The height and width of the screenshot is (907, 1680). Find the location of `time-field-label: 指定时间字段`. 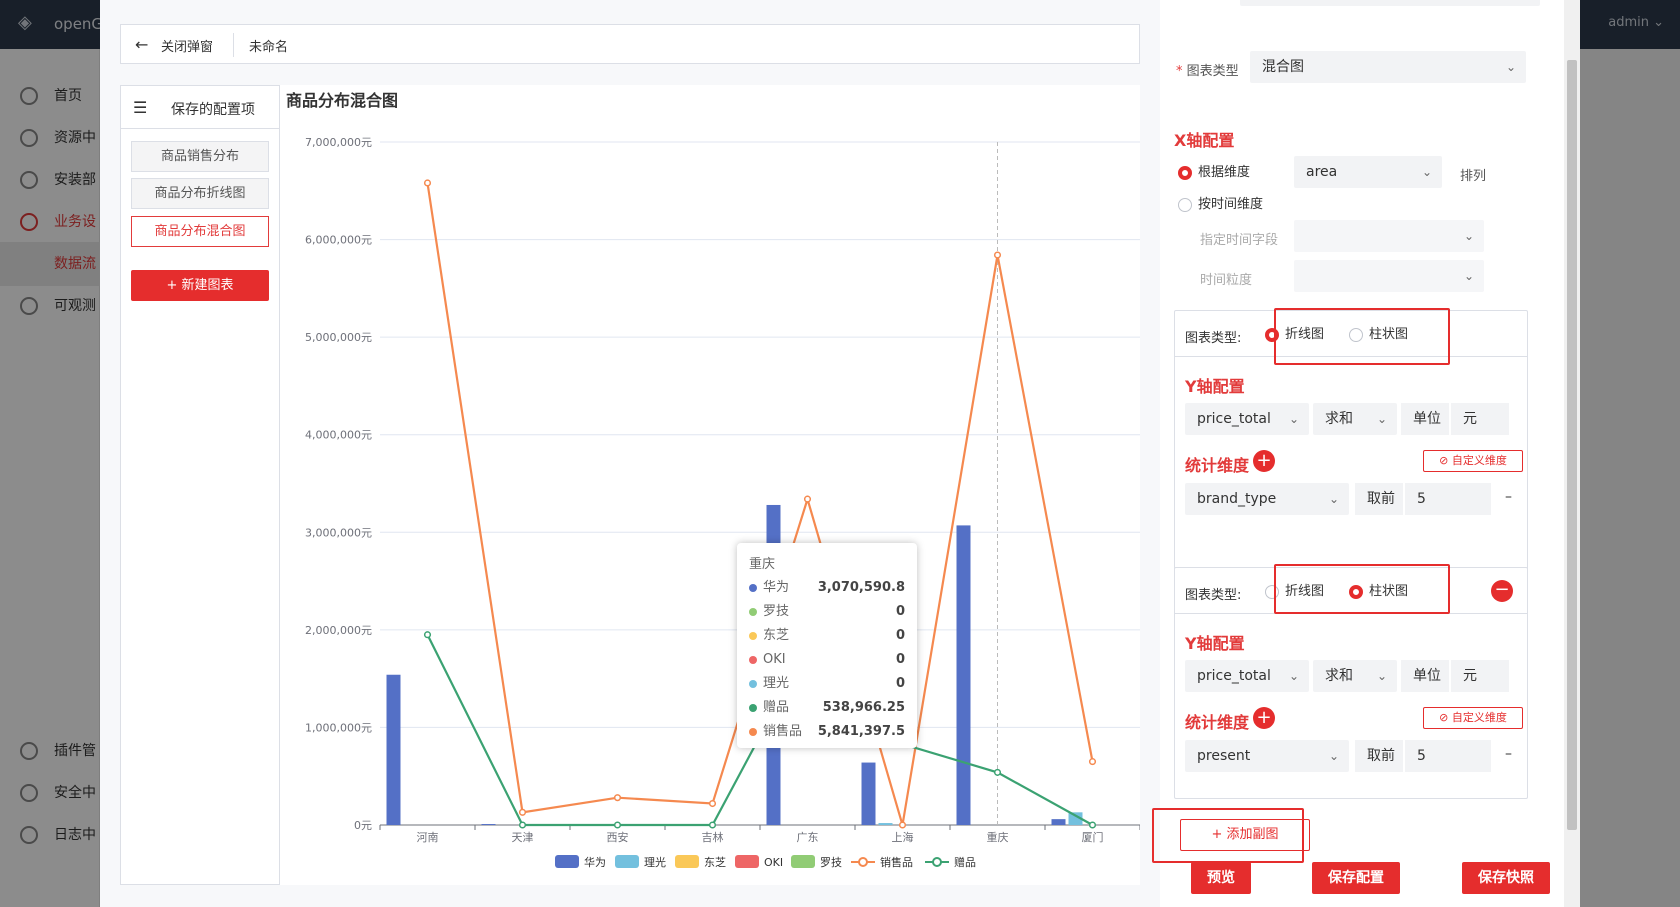

time-field-label: 指定时间字段 is located at coordinates (1239, 240).